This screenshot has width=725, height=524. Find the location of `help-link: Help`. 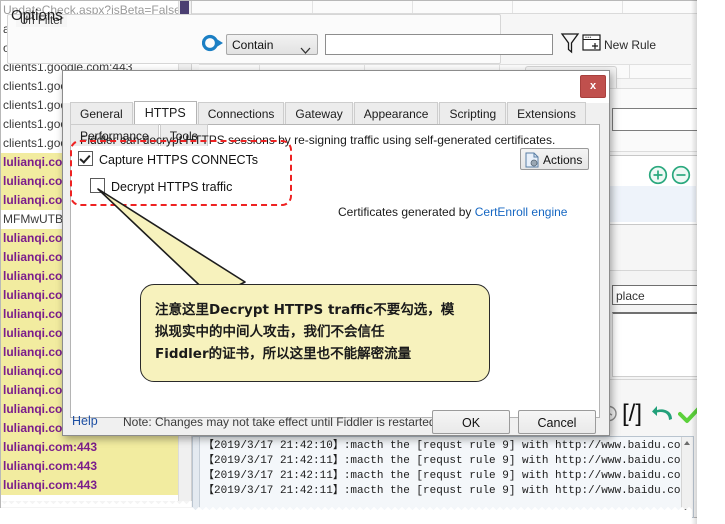

help-link: Help is located at coordinates (85, 421).